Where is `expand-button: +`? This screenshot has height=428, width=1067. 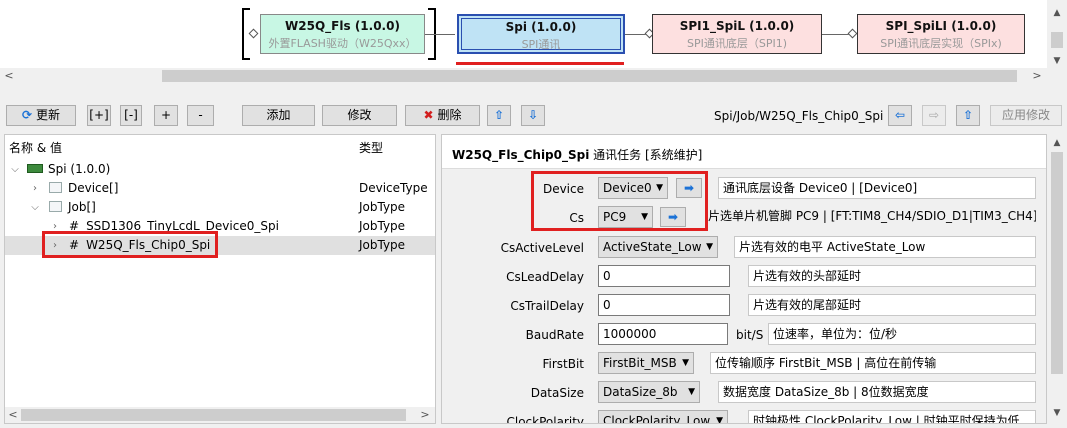
expand-button: + is located at coordinates (166, 115).